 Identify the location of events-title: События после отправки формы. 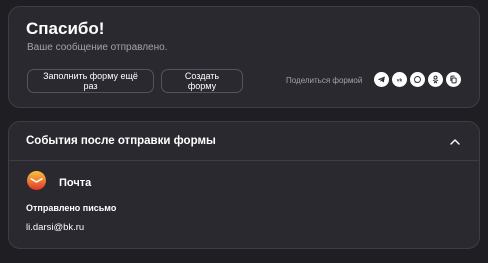
(121, 141).